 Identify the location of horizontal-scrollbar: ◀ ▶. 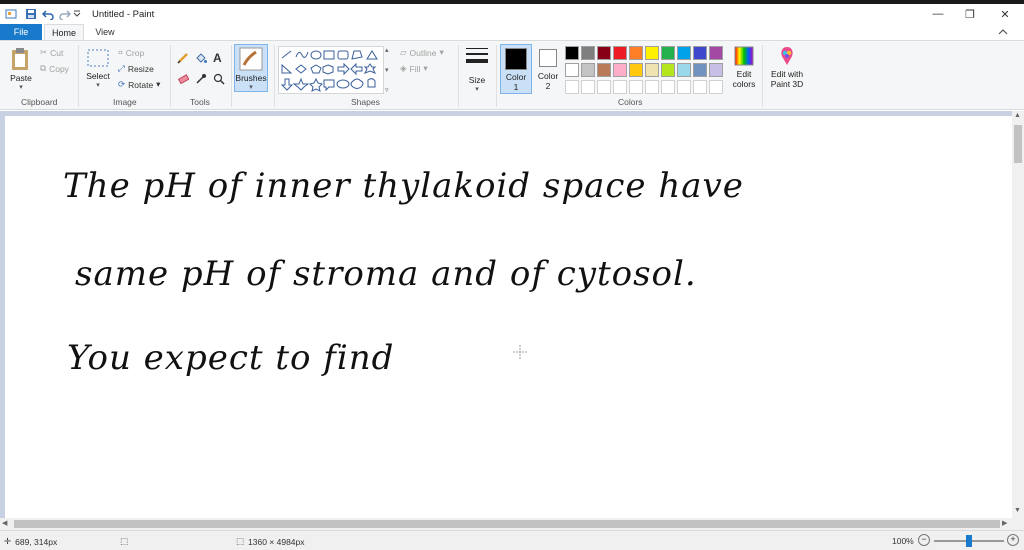
(506, 524).